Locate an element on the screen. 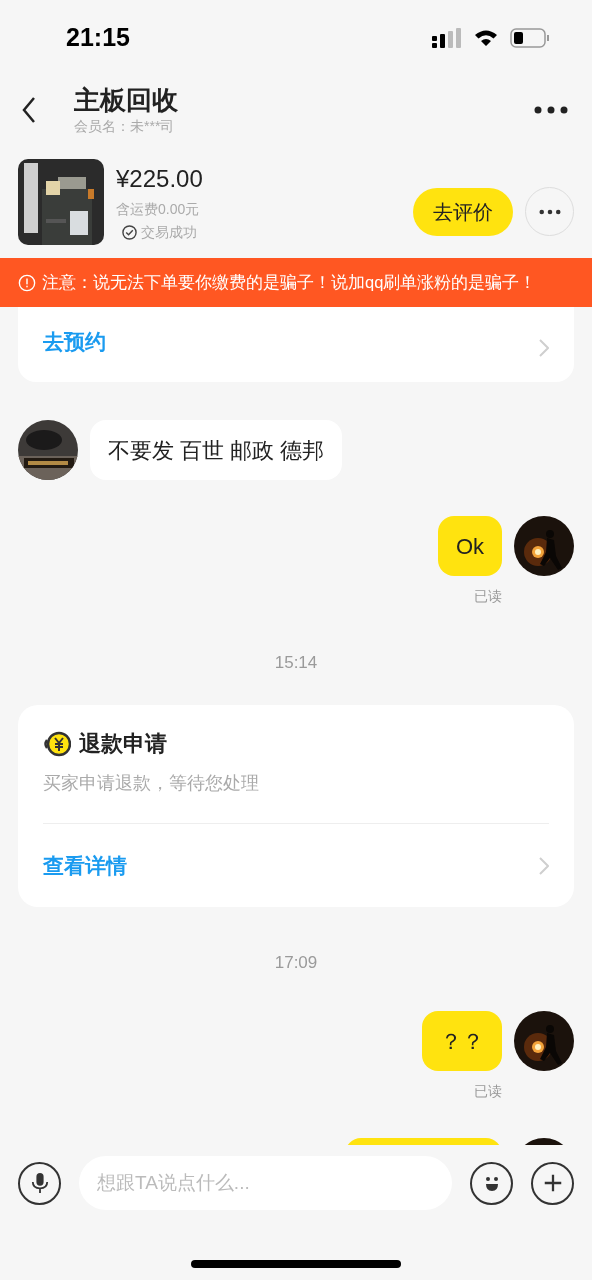 The height and width of the screenshot is (1280, 592). voice-button is located at coordinates (39, 1183).